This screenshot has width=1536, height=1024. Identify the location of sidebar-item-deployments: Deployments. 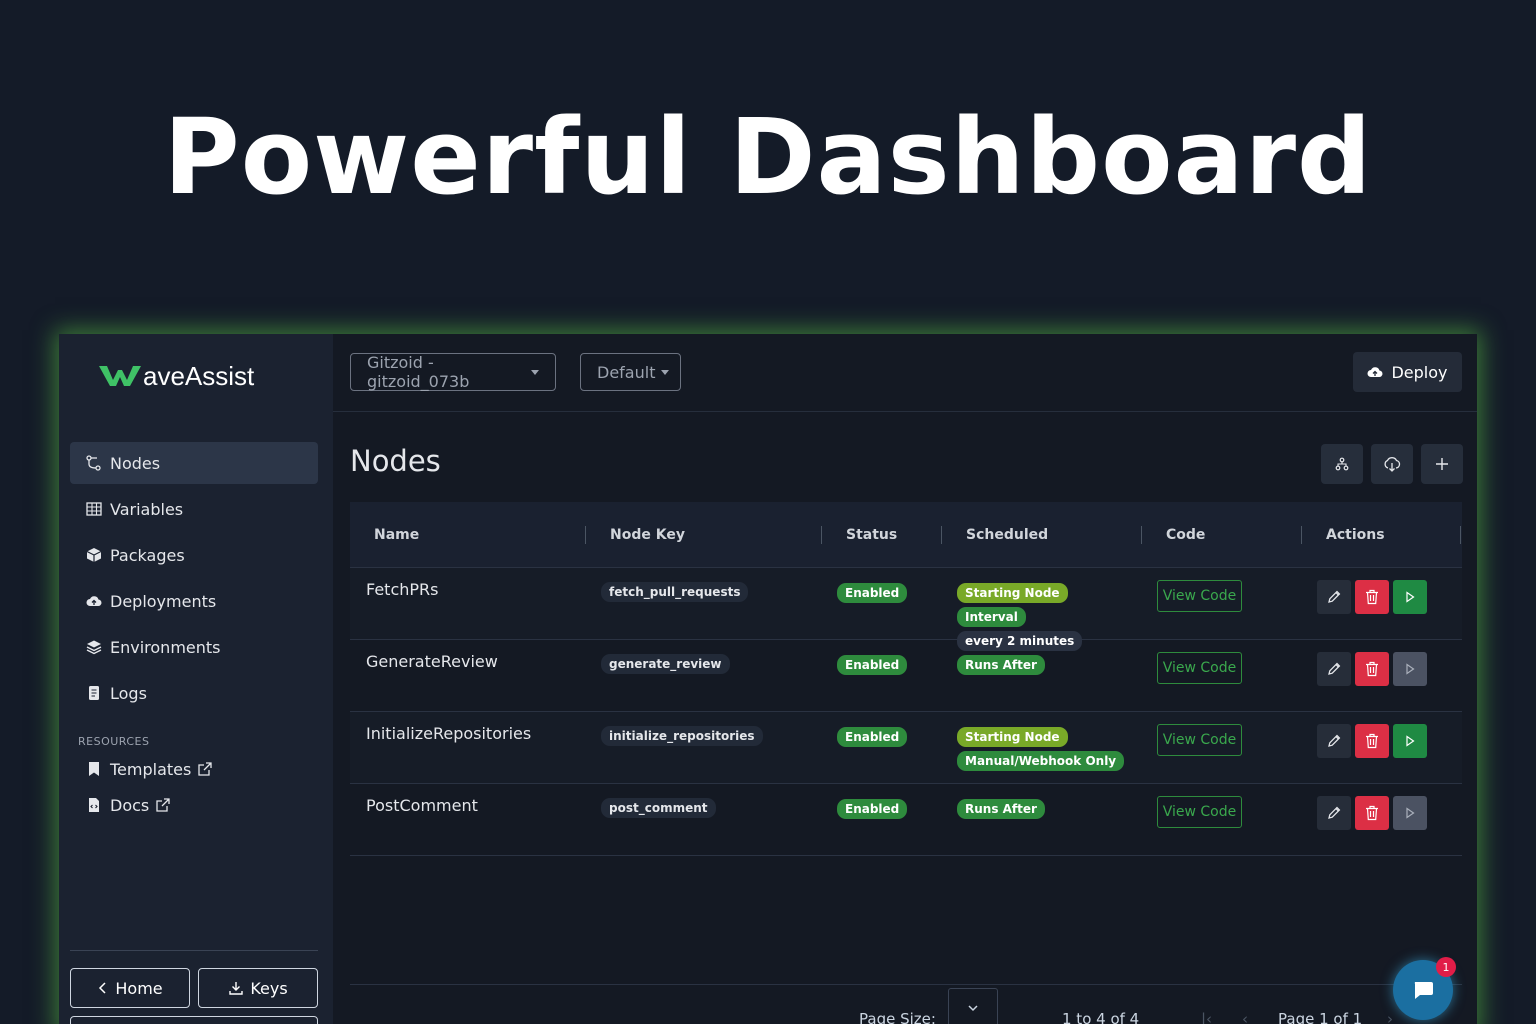
(194, 601).